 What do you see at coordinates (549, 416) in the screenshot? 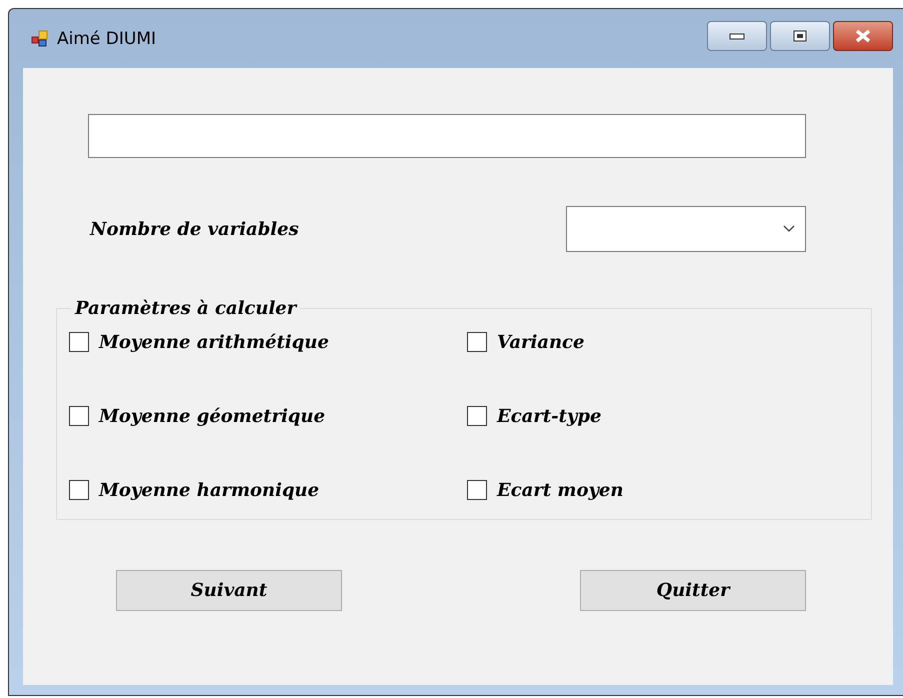
I see `checkbox-label: Ecart-type` at bounding box center [549, 416].